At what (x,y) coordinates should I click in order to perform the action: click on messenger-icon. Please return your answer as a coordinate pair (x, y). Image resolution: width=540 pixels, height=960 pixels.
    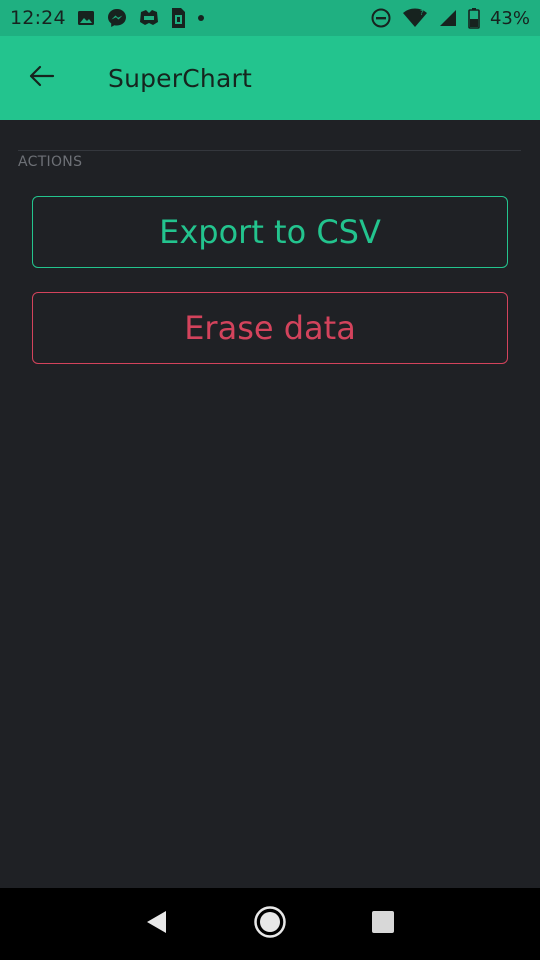
    Looking at the image, I should click on (117, 18).